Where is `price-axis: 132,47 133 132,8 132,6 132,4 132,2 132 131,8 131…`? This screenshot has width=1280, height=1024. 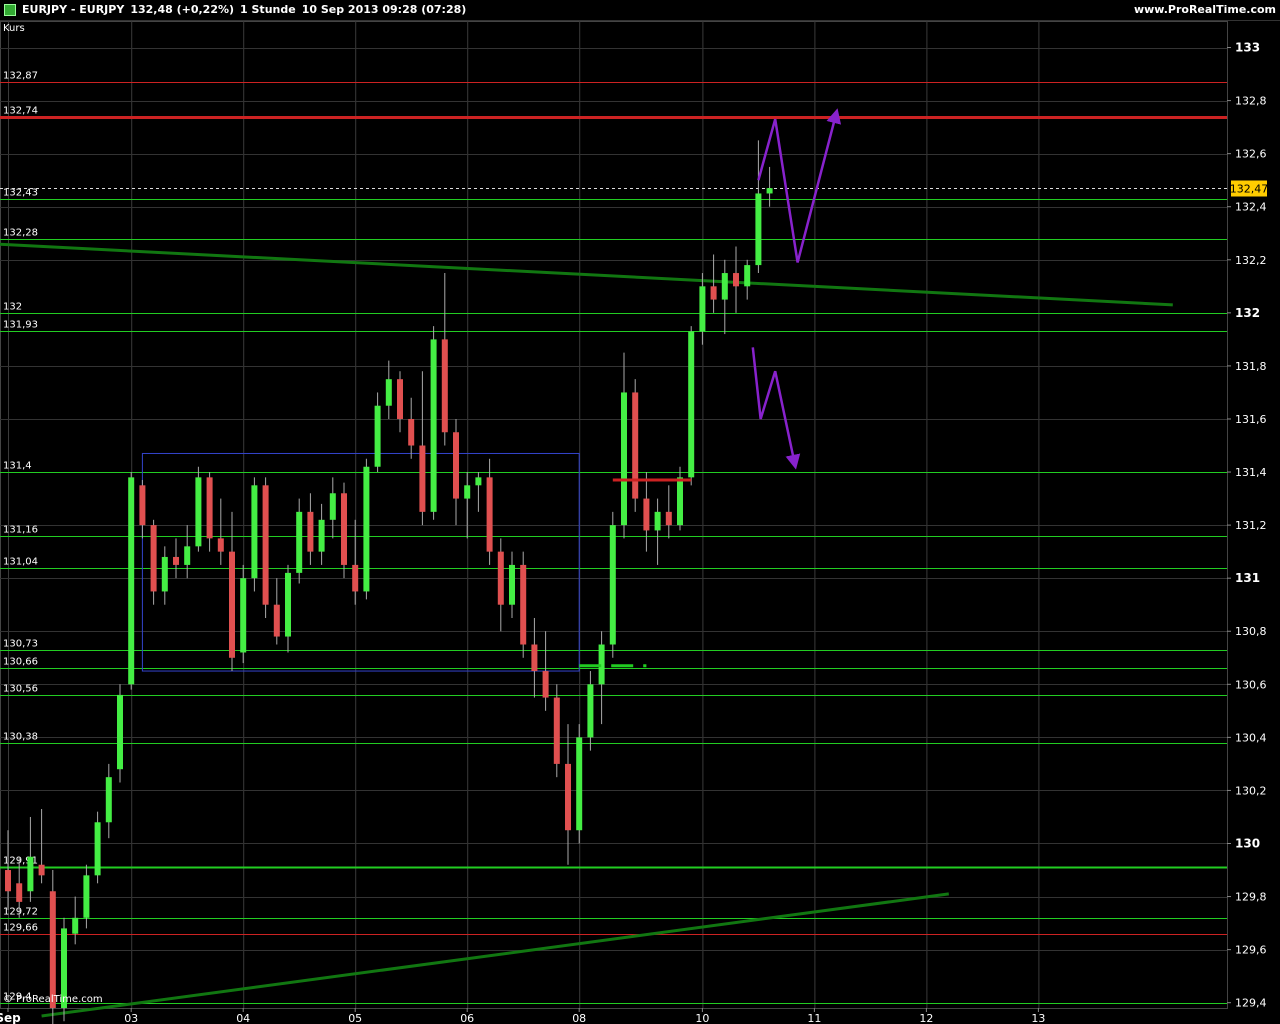
price-axis: 132,47 133 132,8 132,6 132,4 132,2 132 131,8 131… is located at coordinates (1247, 525).